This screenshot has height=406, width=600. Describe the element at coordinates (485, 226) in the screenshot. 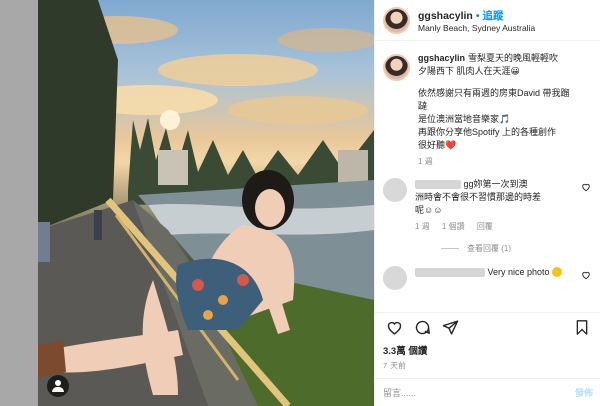

I see `comment-reply-button: 回覆` at that location.